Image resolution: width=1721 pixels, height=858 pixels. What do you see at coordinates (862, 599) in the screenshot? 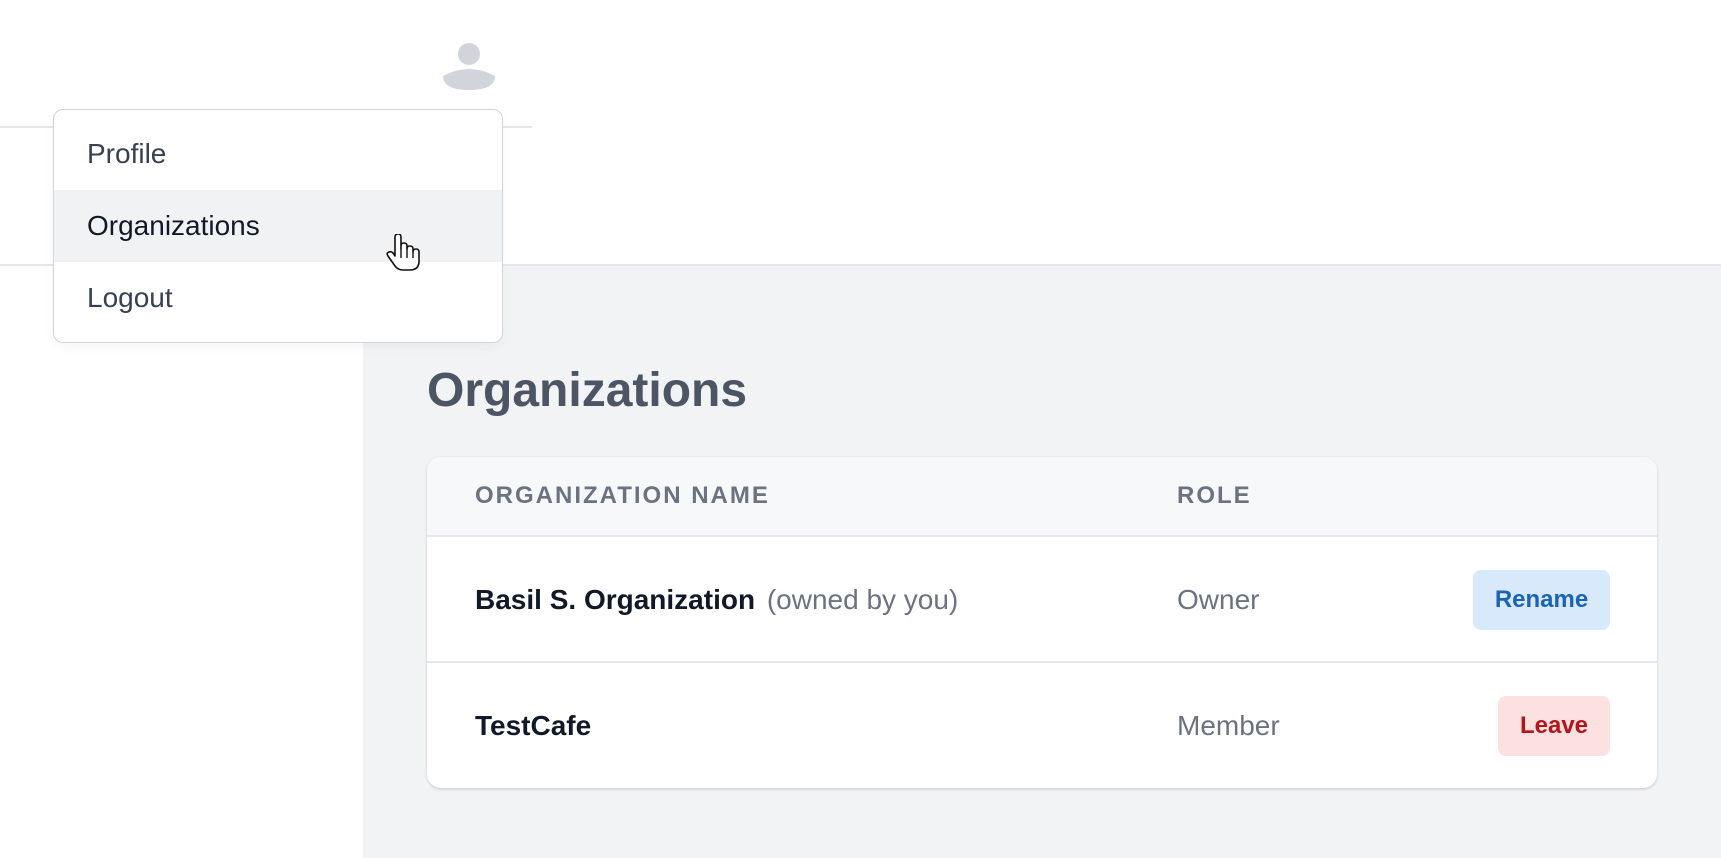
I see `ownership-note: (owned by you)` at bounding box center [862, 599].